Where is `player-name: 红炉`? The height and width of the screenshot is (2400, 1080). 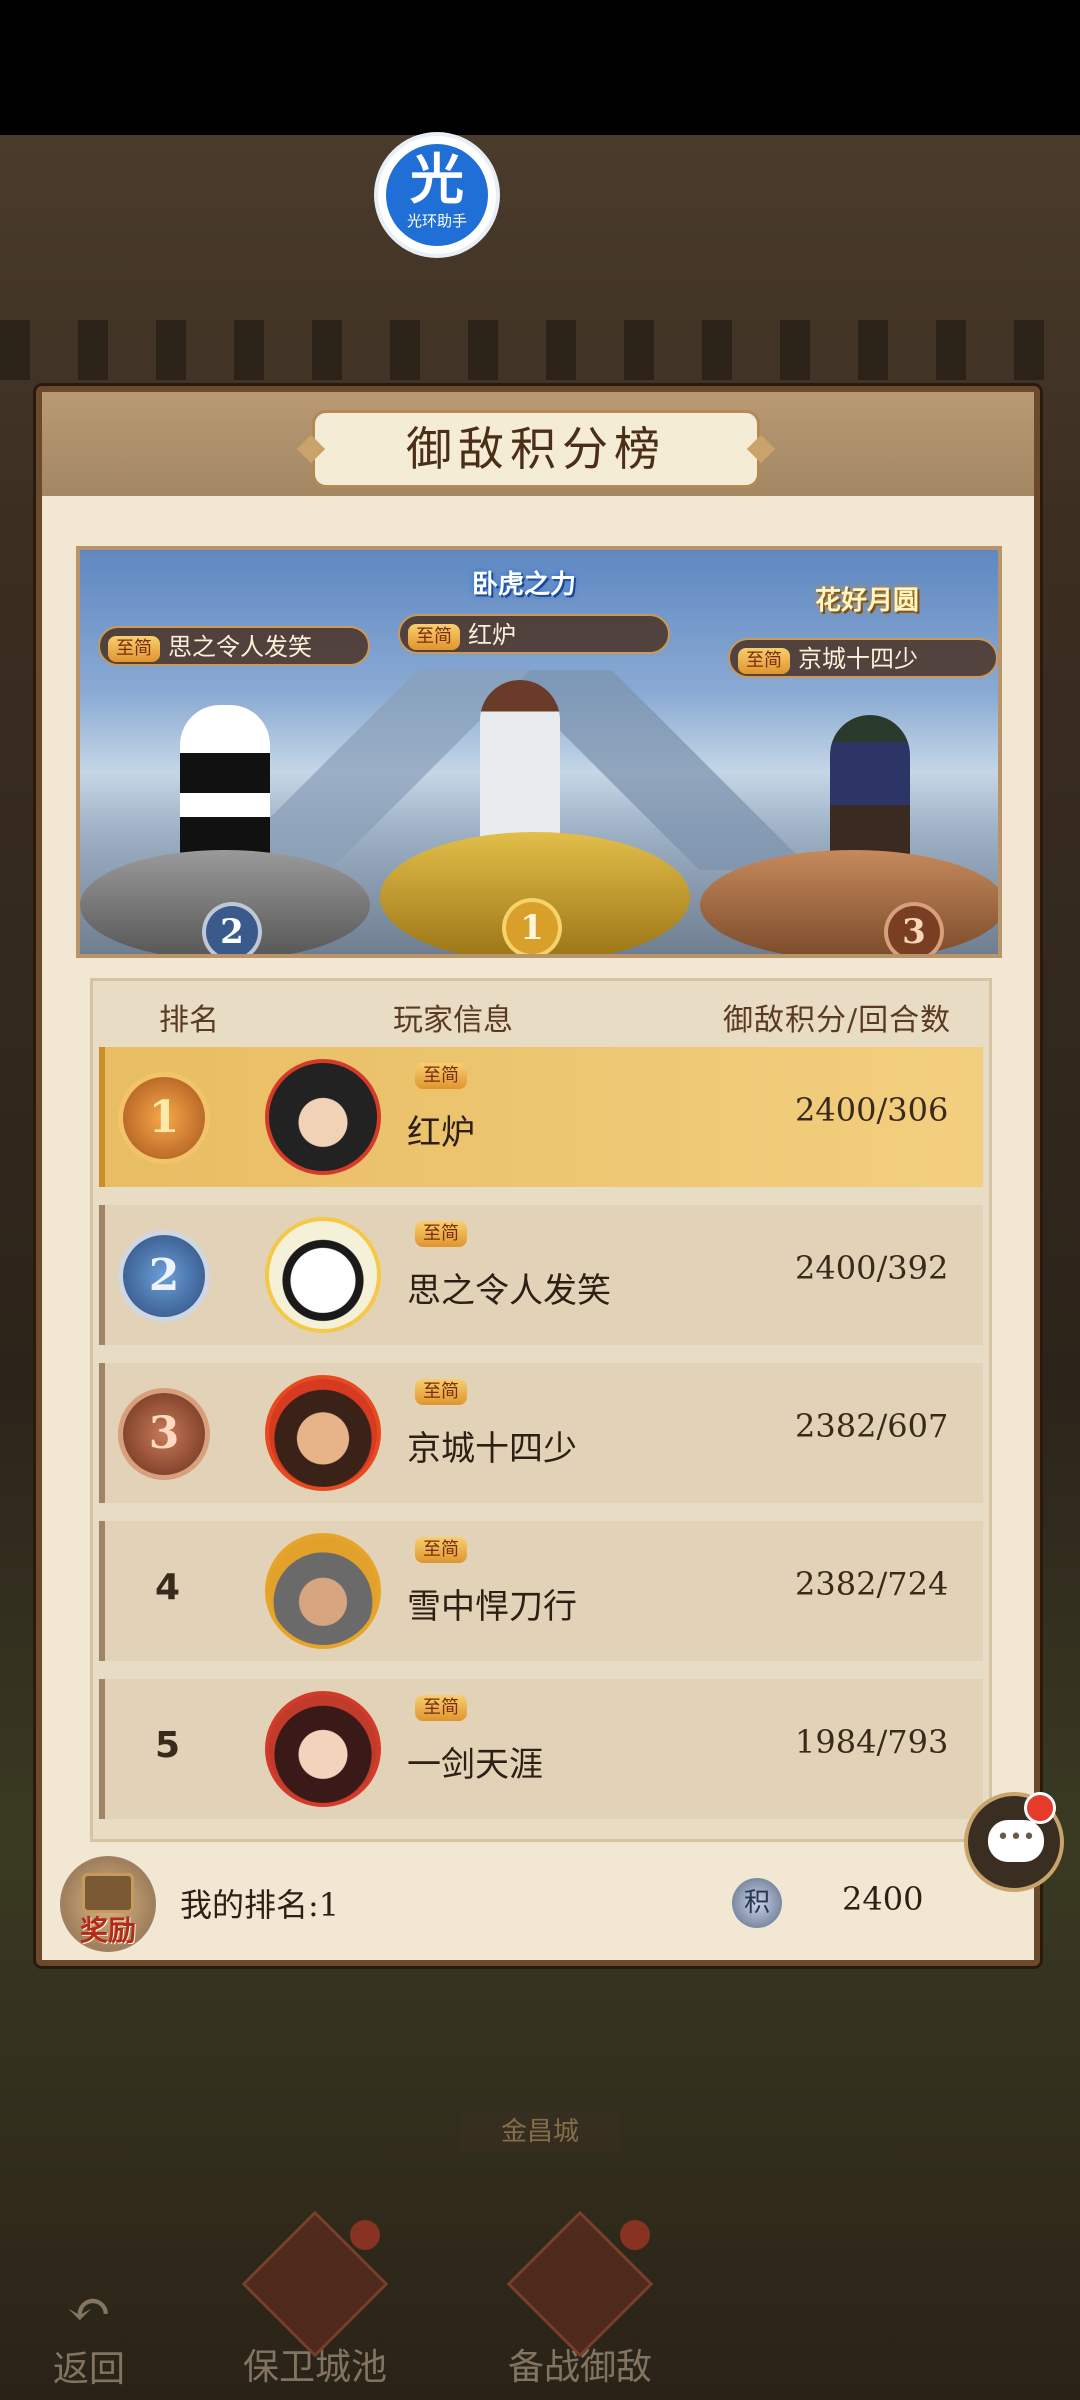 player-name: 红炉 is located at coordinates (441, 1133).